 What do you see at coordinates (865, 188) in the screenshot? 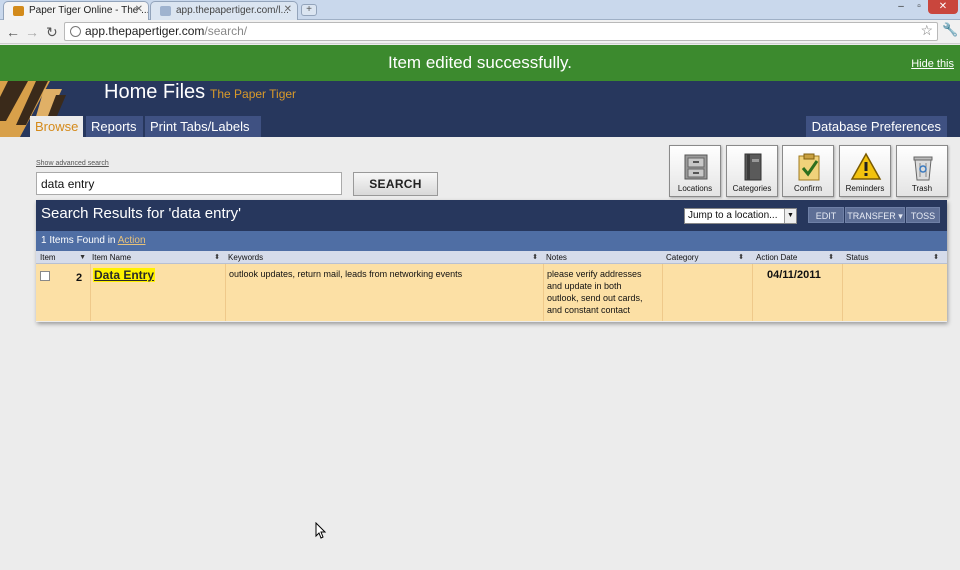
I see `toolbox-label: Reminders` at bounding box center [865, 188].